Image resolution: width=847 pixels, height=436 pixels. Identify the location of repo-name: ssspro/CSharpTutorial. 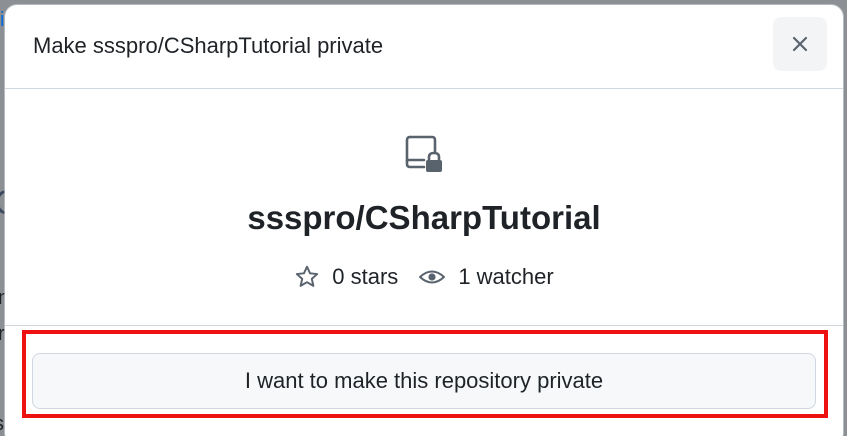
(424, 217).